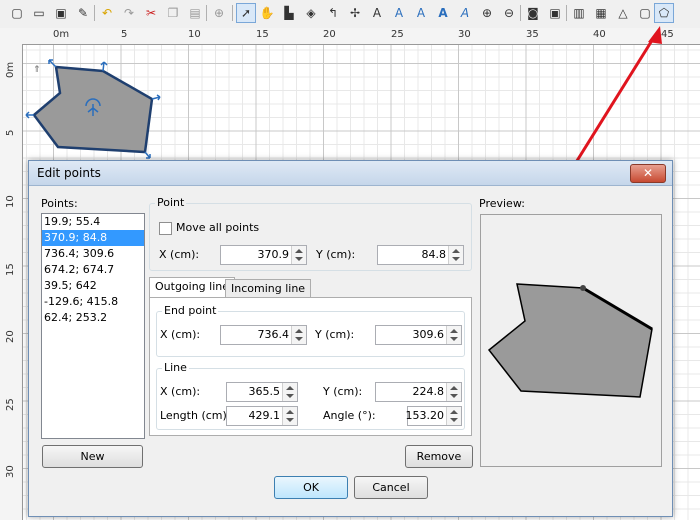 The height and width of the screenshot is (520, 700). Describe the element at coordinates (173, 13) in the screenshot. I see `copy-icon: ❐` at that location.